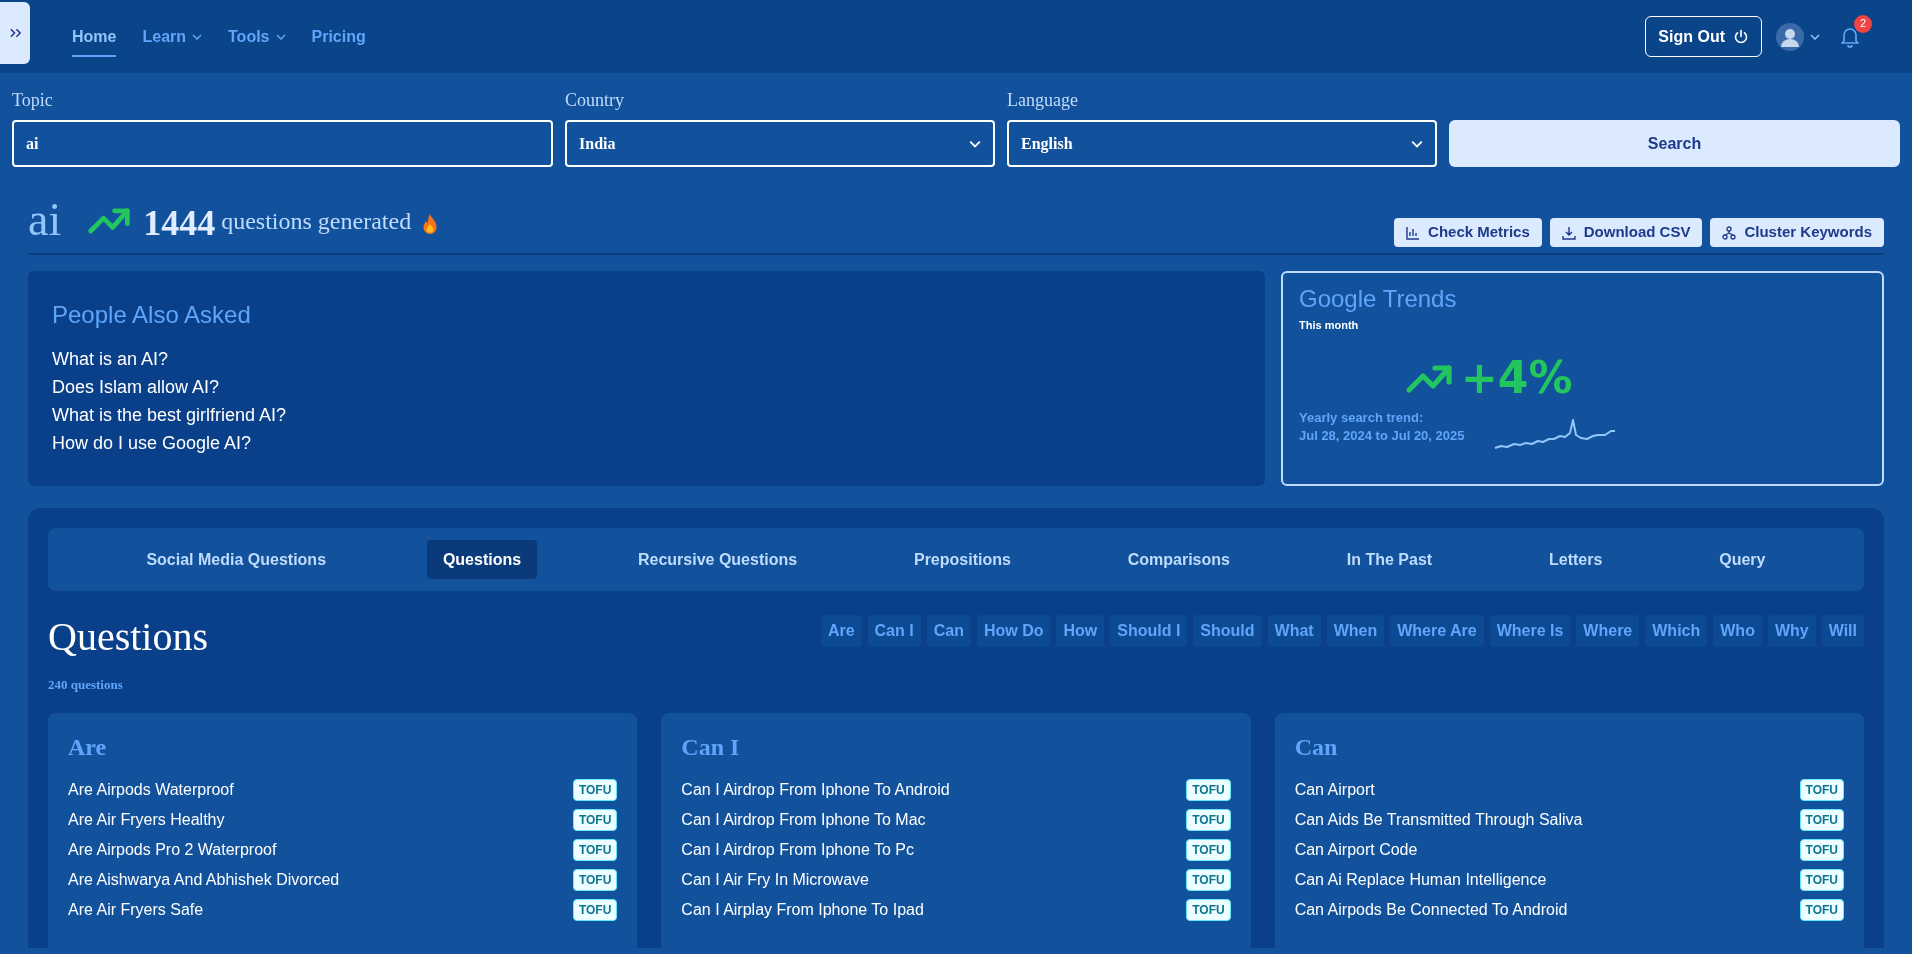 The height and width of the screenshot is (954, 1912). I want to click on question-count: 1444, so click(179, 223).